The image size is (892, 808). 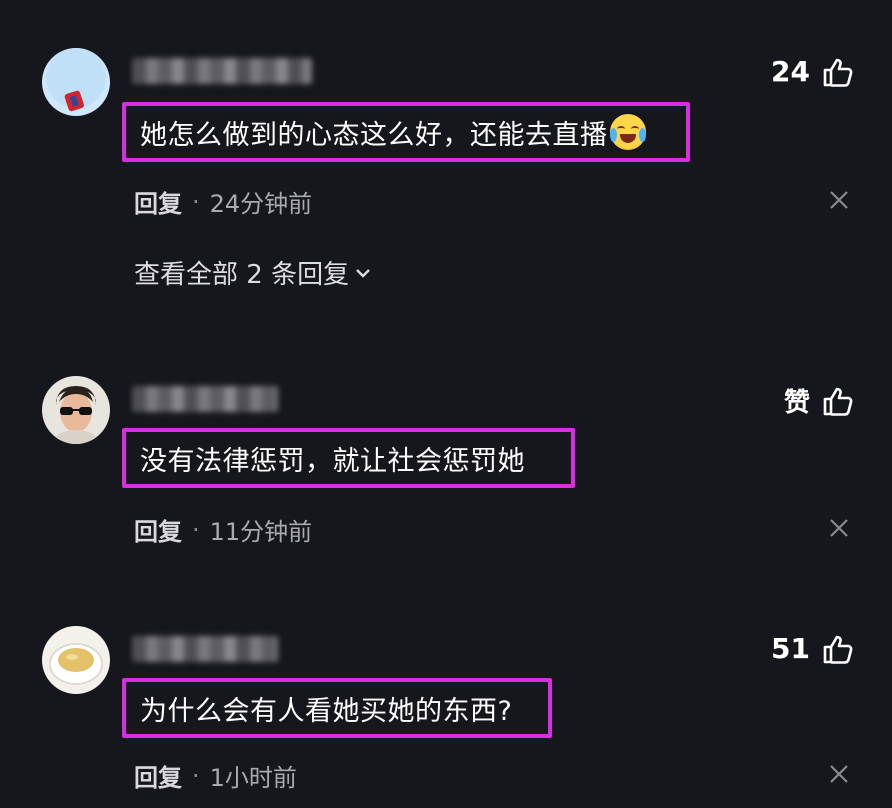 What do you see at coordinates (326, 711) in the screenshot?
I see `comment-text: 为什么会有人看她买她的东西?` at bounding box center [326, 711].